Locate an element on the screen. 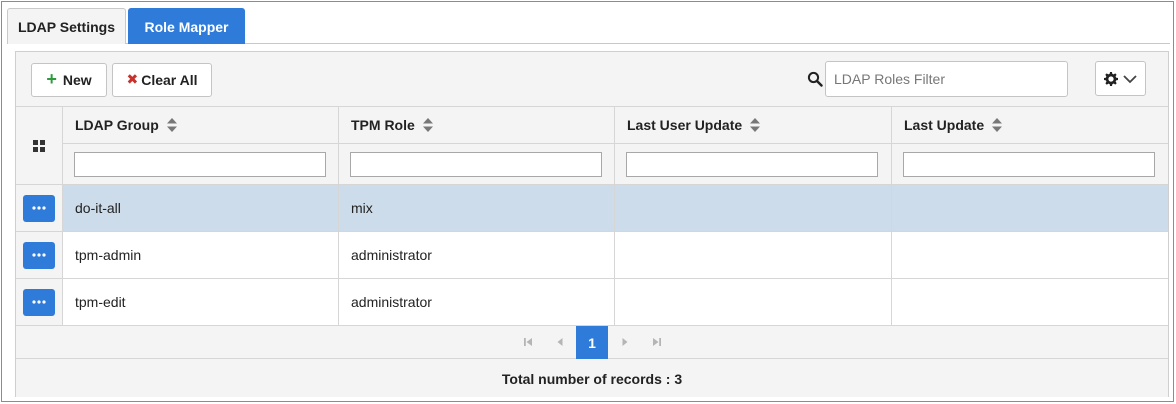 Image resolution: width=1176 pixels, height=404 pixels. last-page-button is located at coordinates (657, 342).